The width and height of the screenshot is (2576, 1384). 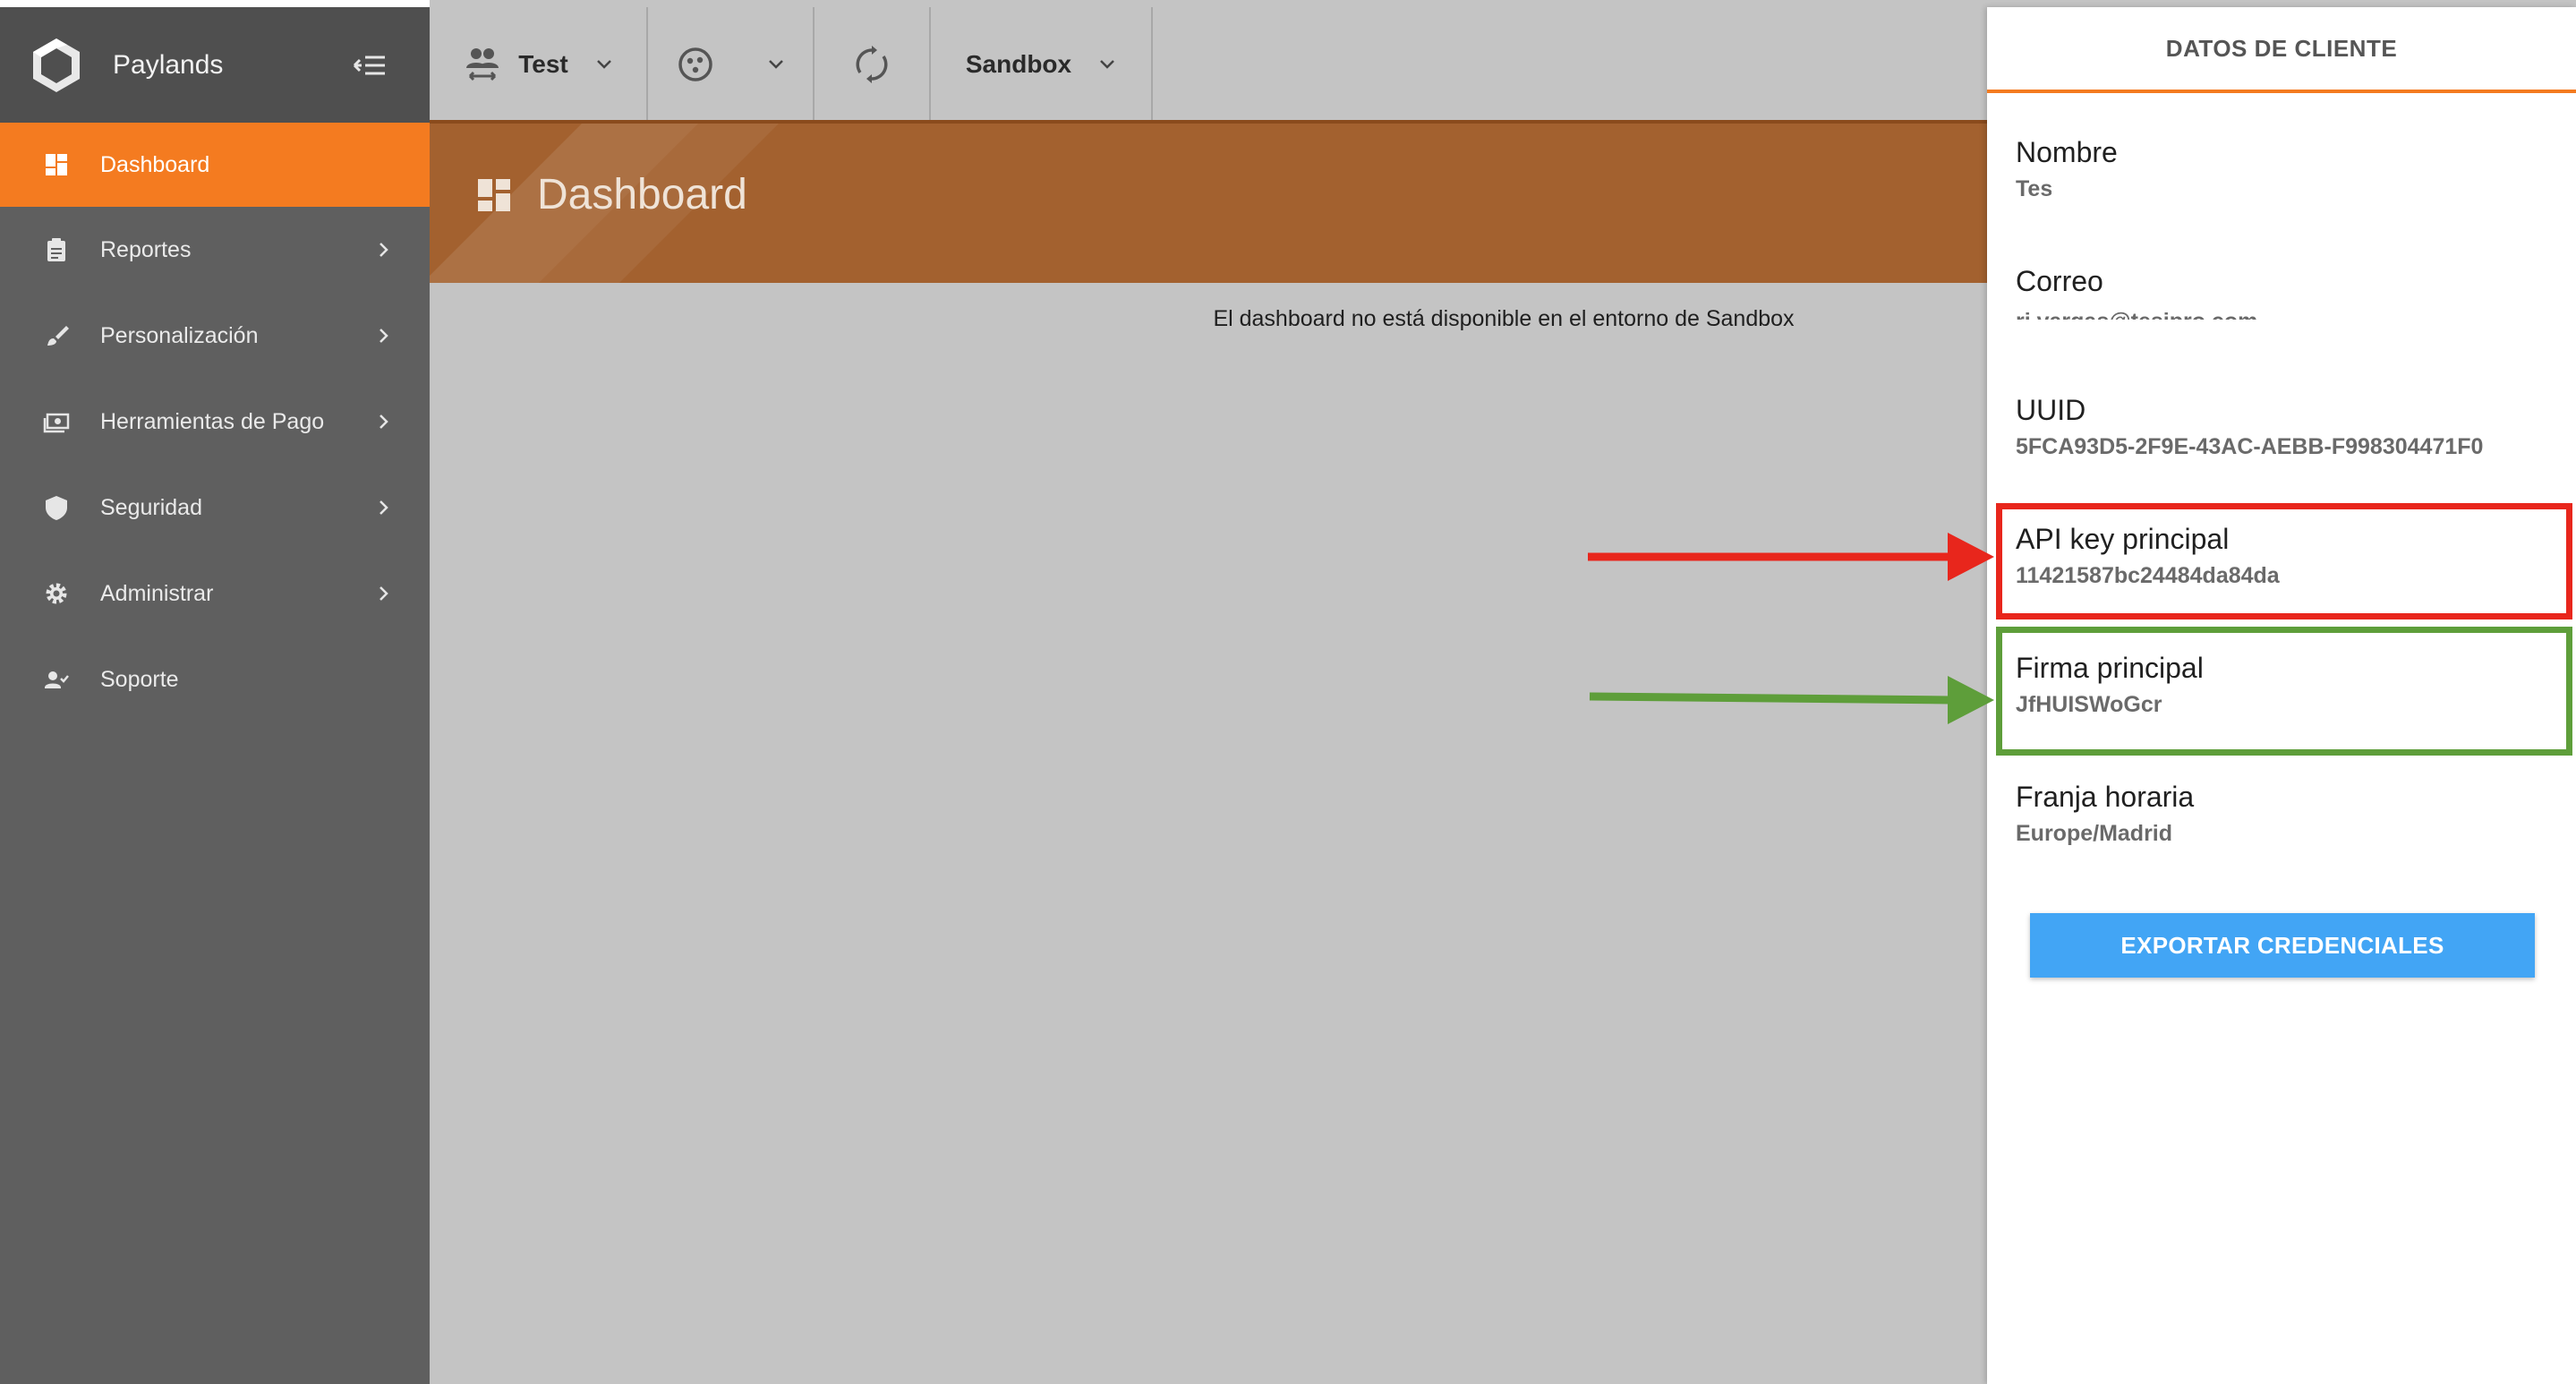 What do you see at coordinates (146, 249) in the screenshot?
I see `sidebar-item-label: Reportes` at bounding box center [146, 249].